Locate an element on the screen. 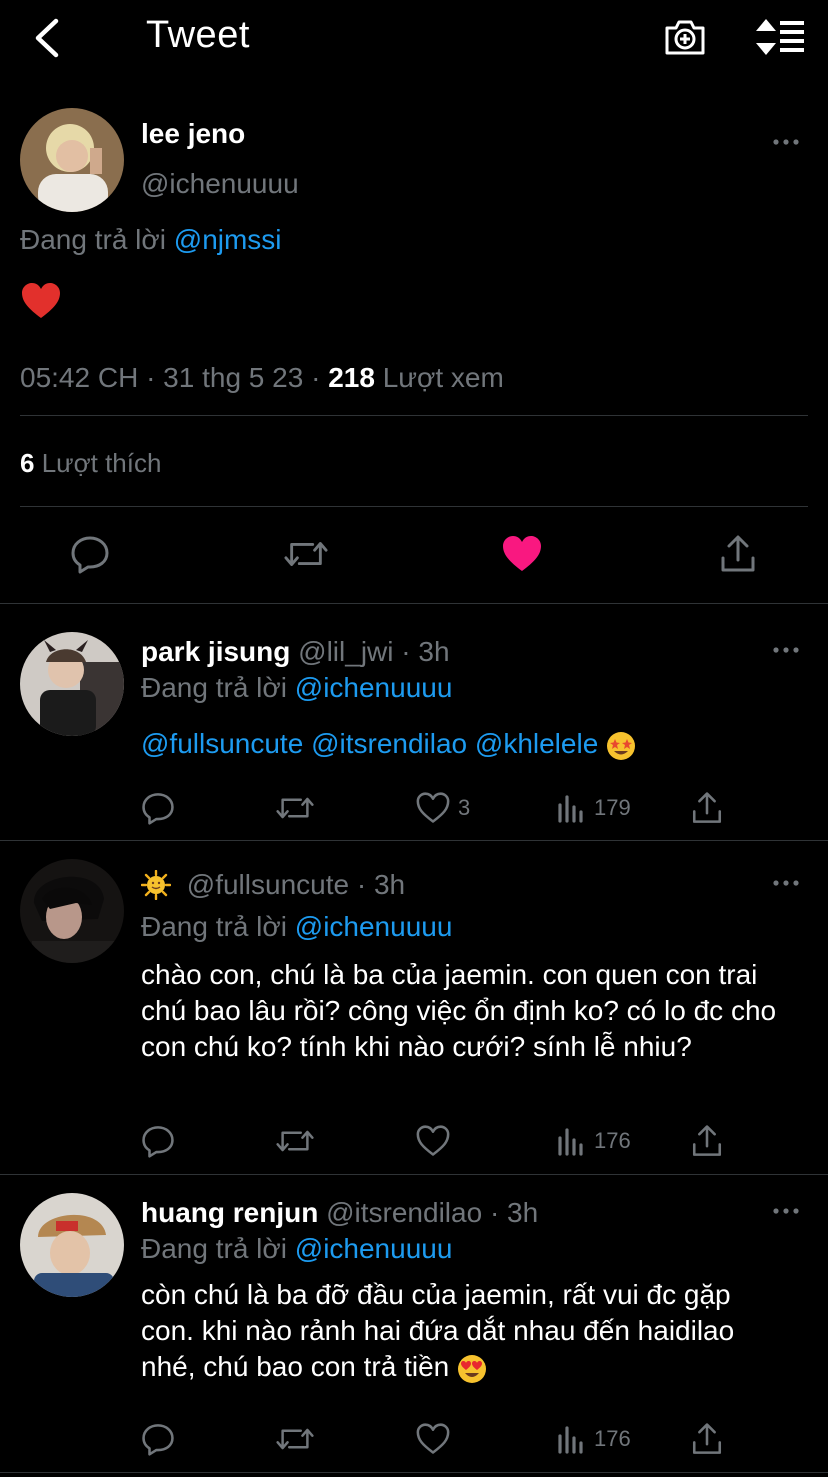 This screenshot has width=828, height=1477. views-count: 218 is located at coordinates (351, 377).